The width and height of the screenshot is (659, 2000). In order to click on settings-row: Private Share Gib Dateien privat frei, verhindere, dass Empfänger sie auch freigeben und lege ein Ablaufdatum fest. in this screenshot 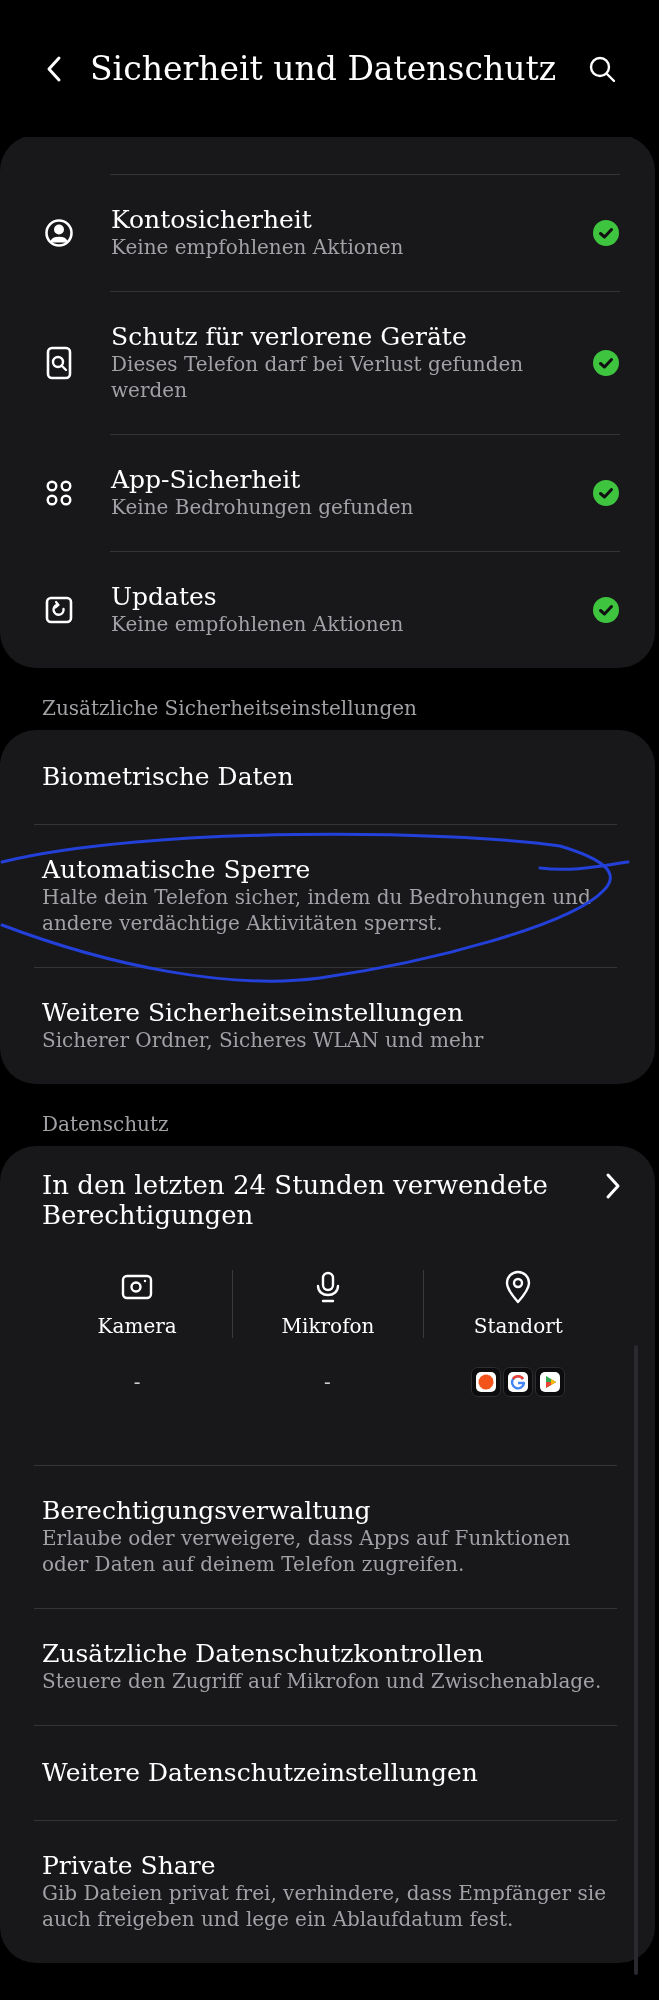, I will do `click(327, 1892)`.